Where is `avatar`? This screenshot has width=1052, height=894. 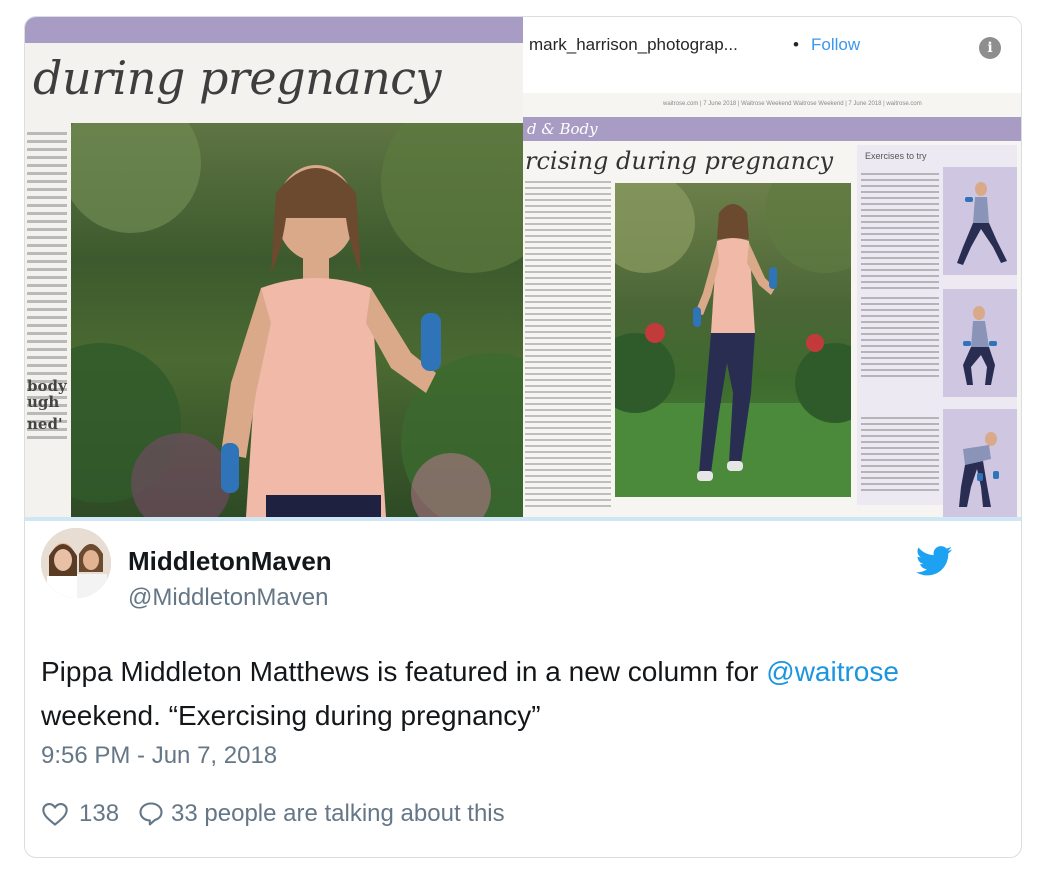
avatar is located at coordinates (76, 563).